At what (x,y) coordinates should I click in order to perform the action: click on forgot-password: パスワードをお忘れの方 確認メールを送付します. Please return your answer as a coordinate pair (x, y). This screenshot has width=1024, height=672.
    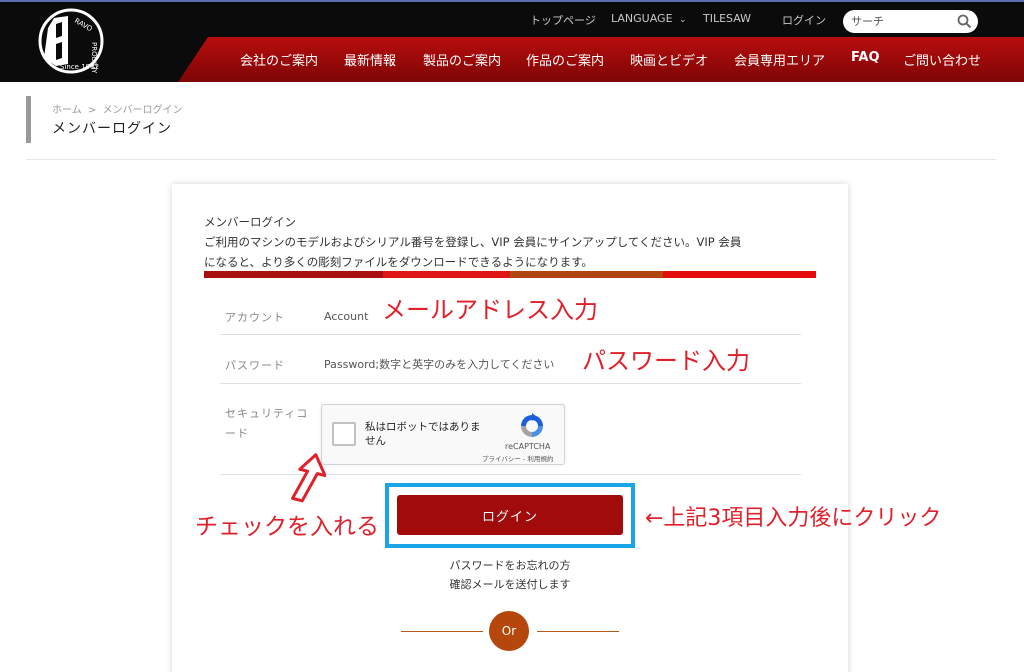
    Looking at the image, I should click on (510, 575).